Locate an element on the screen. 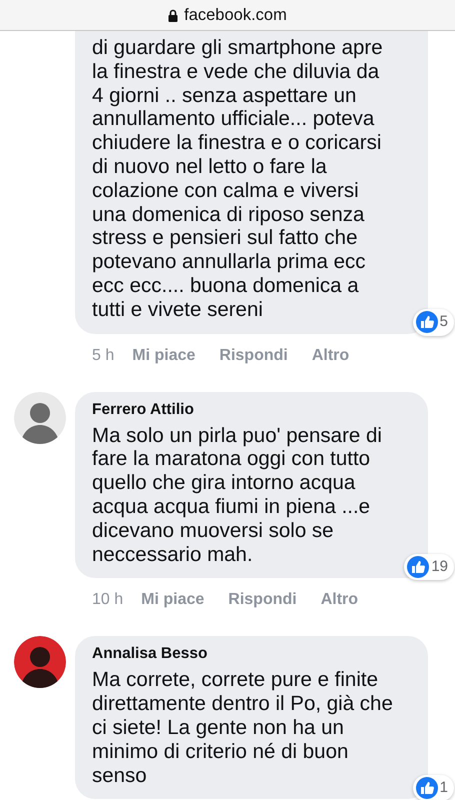  reaction-count: 5 is located at coordinates (433, 322).